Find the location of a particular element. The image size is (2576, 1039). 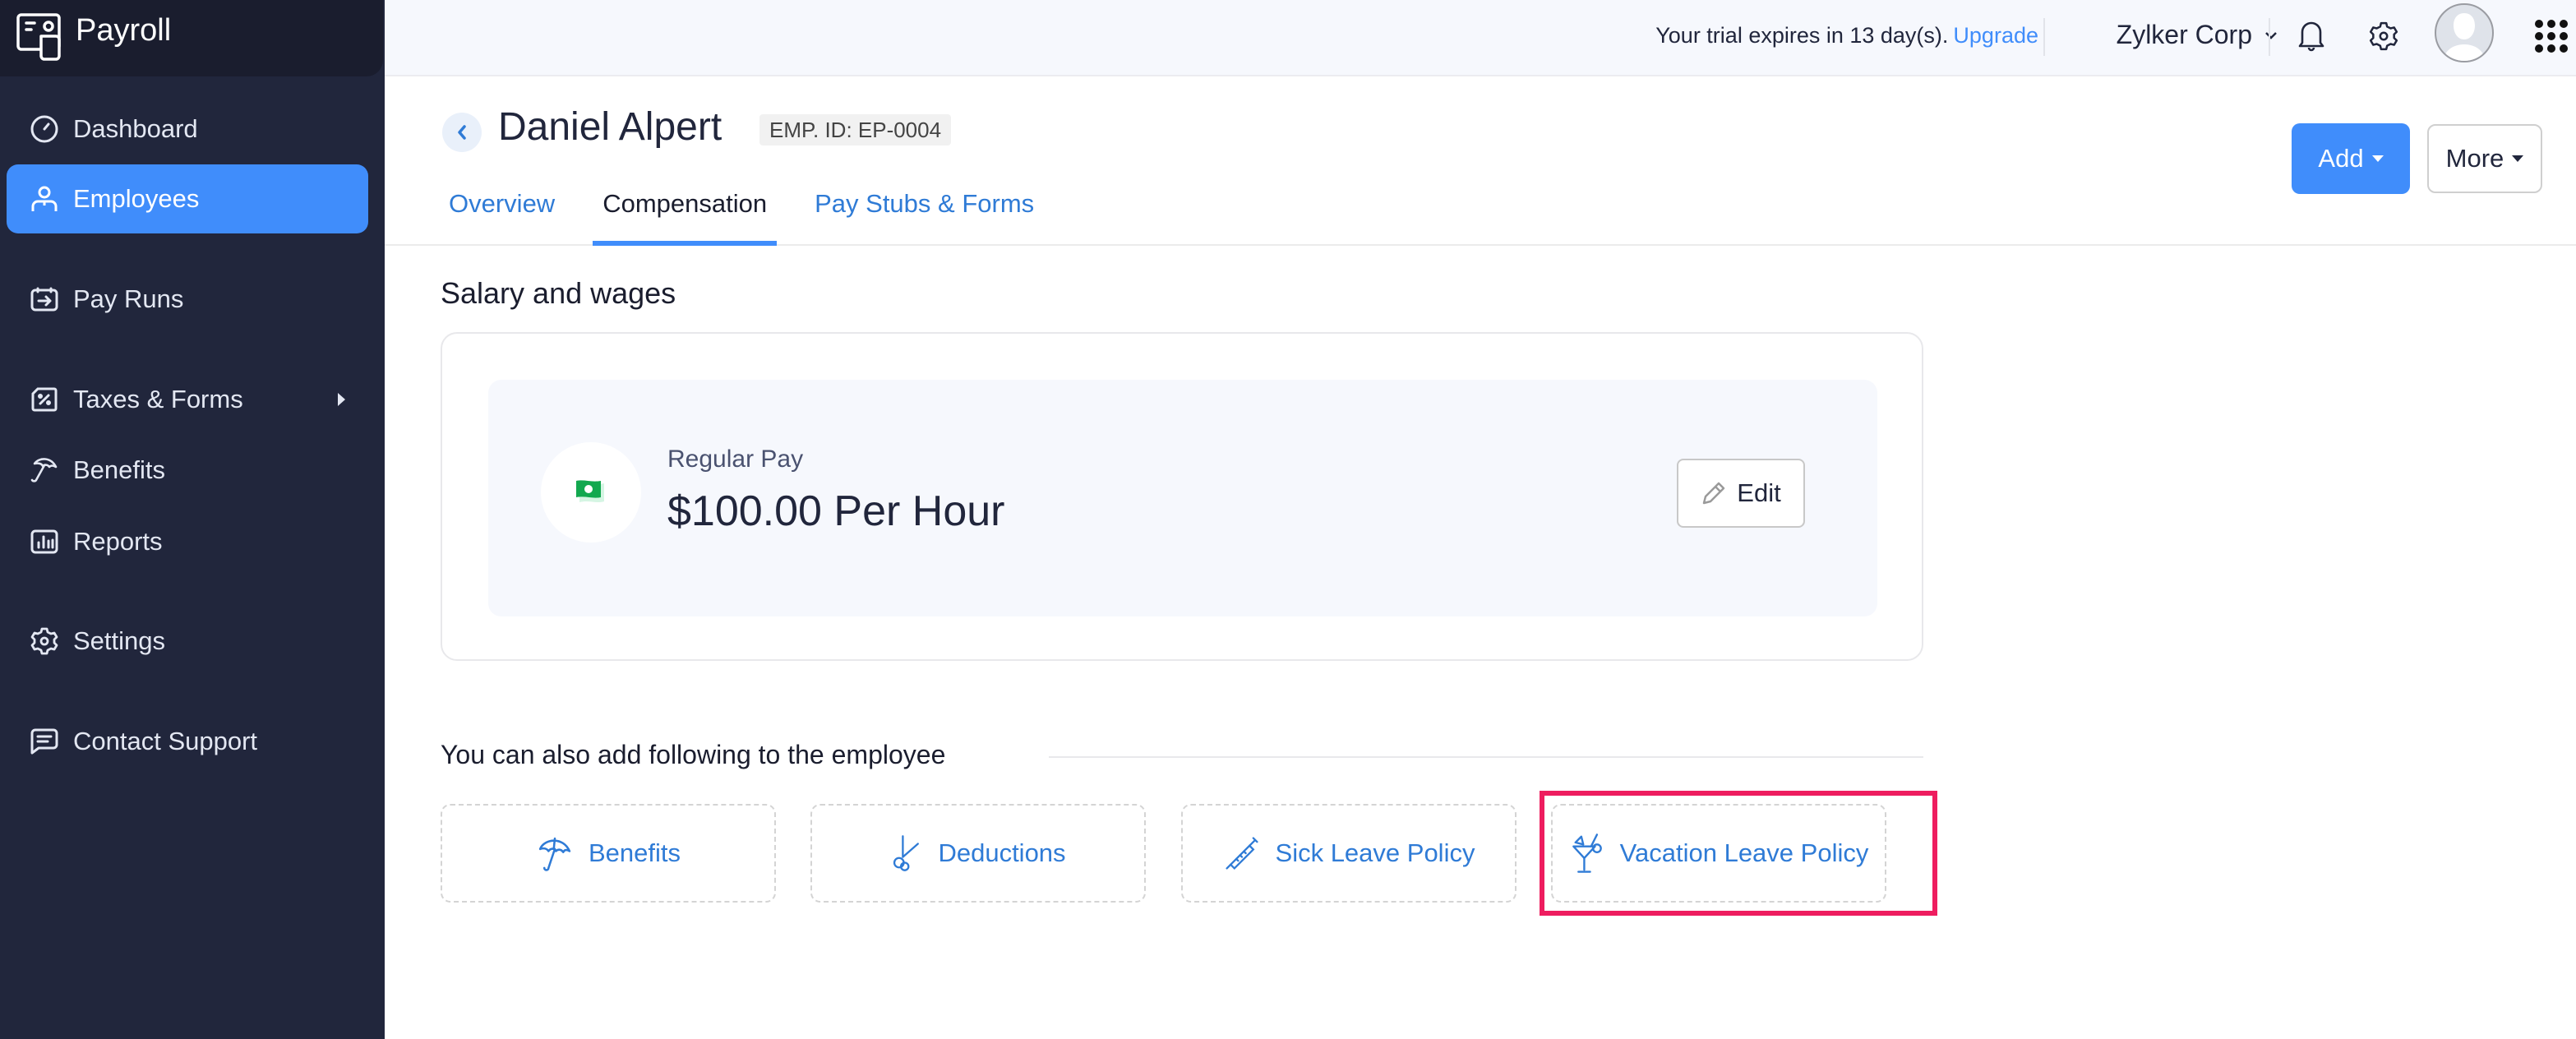

user-avatar is located at coordinates (2464, 32).